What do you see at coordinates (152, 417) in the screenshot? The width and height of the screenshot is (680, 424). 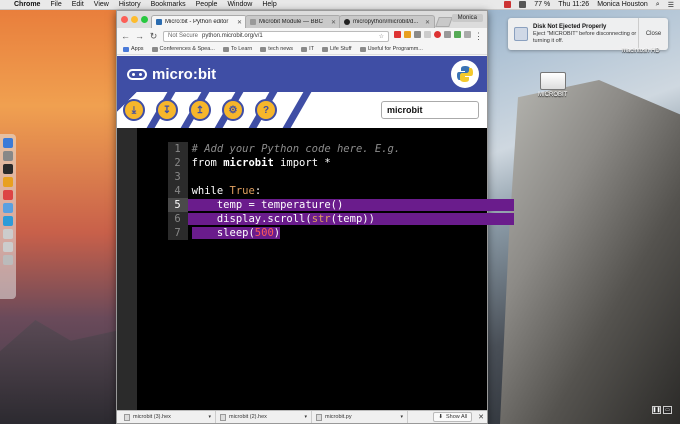 I see `download-filename: microbit (3).hex` at bounding box center [152, 417].